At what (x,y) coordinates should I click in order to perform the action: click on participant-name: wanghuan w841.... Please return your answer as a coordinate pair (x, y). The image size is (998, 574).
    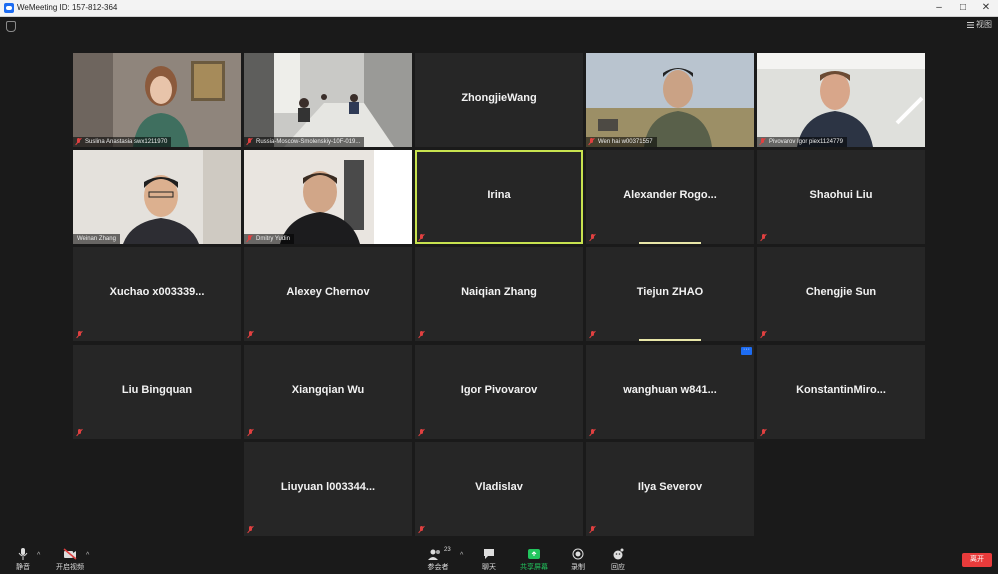
    Looking at the image, I should click on (670, 390).